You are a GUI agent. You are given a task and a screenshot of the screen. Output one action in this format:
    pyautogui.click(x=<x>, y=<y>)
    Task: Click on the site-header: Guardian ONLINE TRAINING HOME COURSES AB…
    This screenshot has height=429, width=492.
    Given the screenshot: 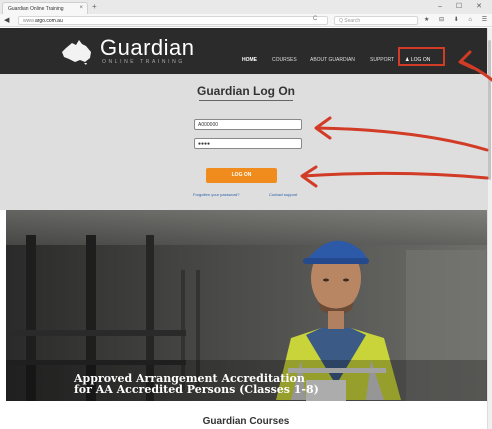 What is the action you would take?
    pyautogui.click(x=246, y=51)
    